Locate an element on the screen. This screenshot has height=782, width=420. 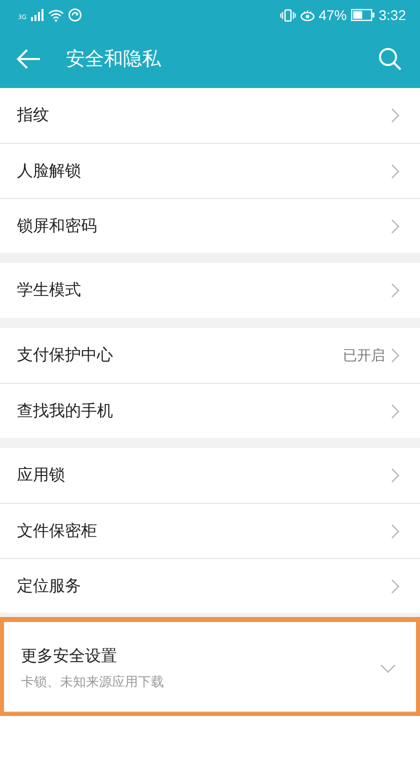
signal-icon is located at coordinates (37, 15).